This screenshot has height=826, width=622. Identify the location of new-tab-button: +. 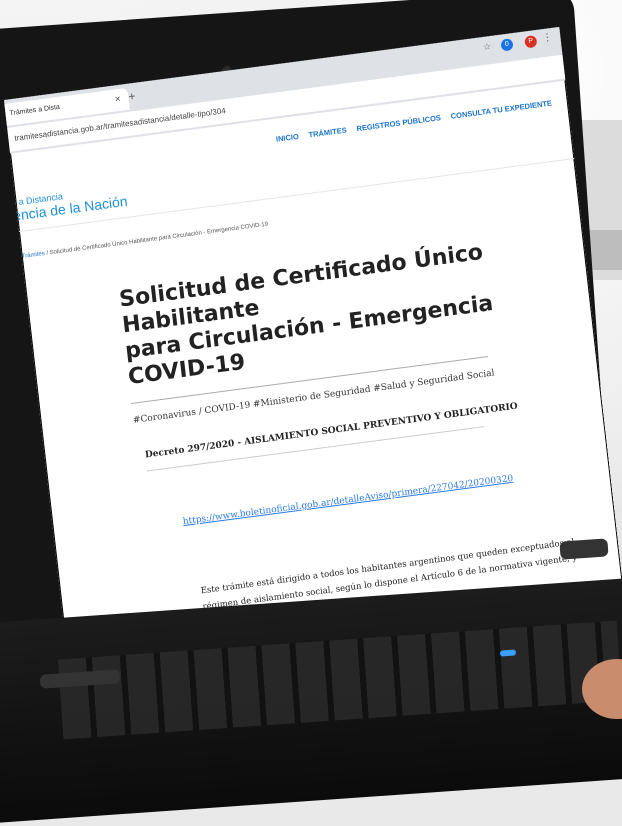
(132, 96).